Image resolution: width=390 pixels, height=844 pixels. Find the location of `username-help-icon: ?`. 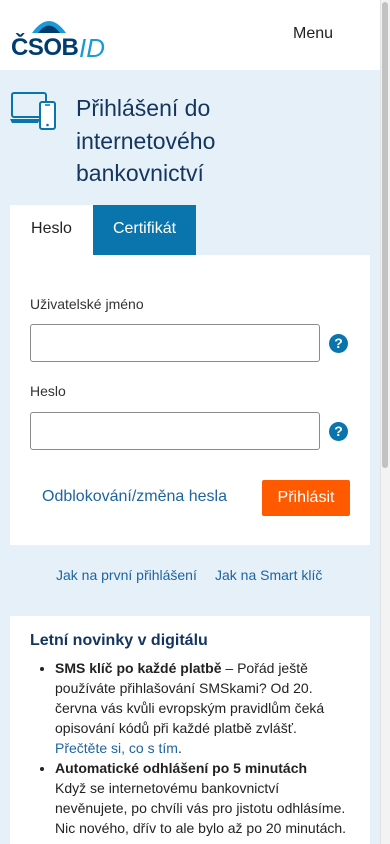

username-help-icon: ? is located at coordinates (338, 343).